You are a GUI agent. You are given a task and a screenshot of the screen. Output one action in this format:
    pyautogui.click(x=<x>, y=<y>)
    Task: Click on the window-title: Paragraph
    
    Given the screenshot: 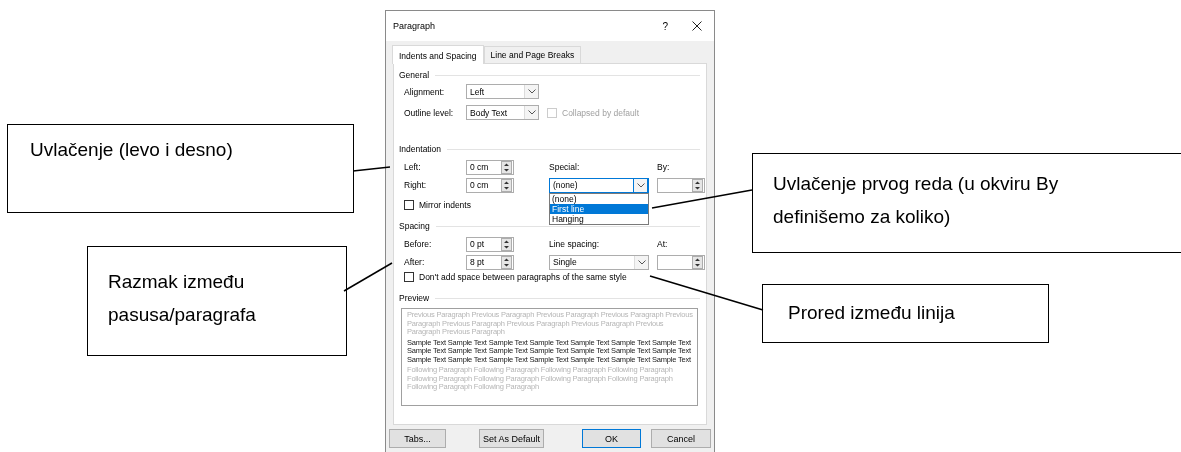 What is the action you would take?
    pyautogui.click(x=415, y=26)
    